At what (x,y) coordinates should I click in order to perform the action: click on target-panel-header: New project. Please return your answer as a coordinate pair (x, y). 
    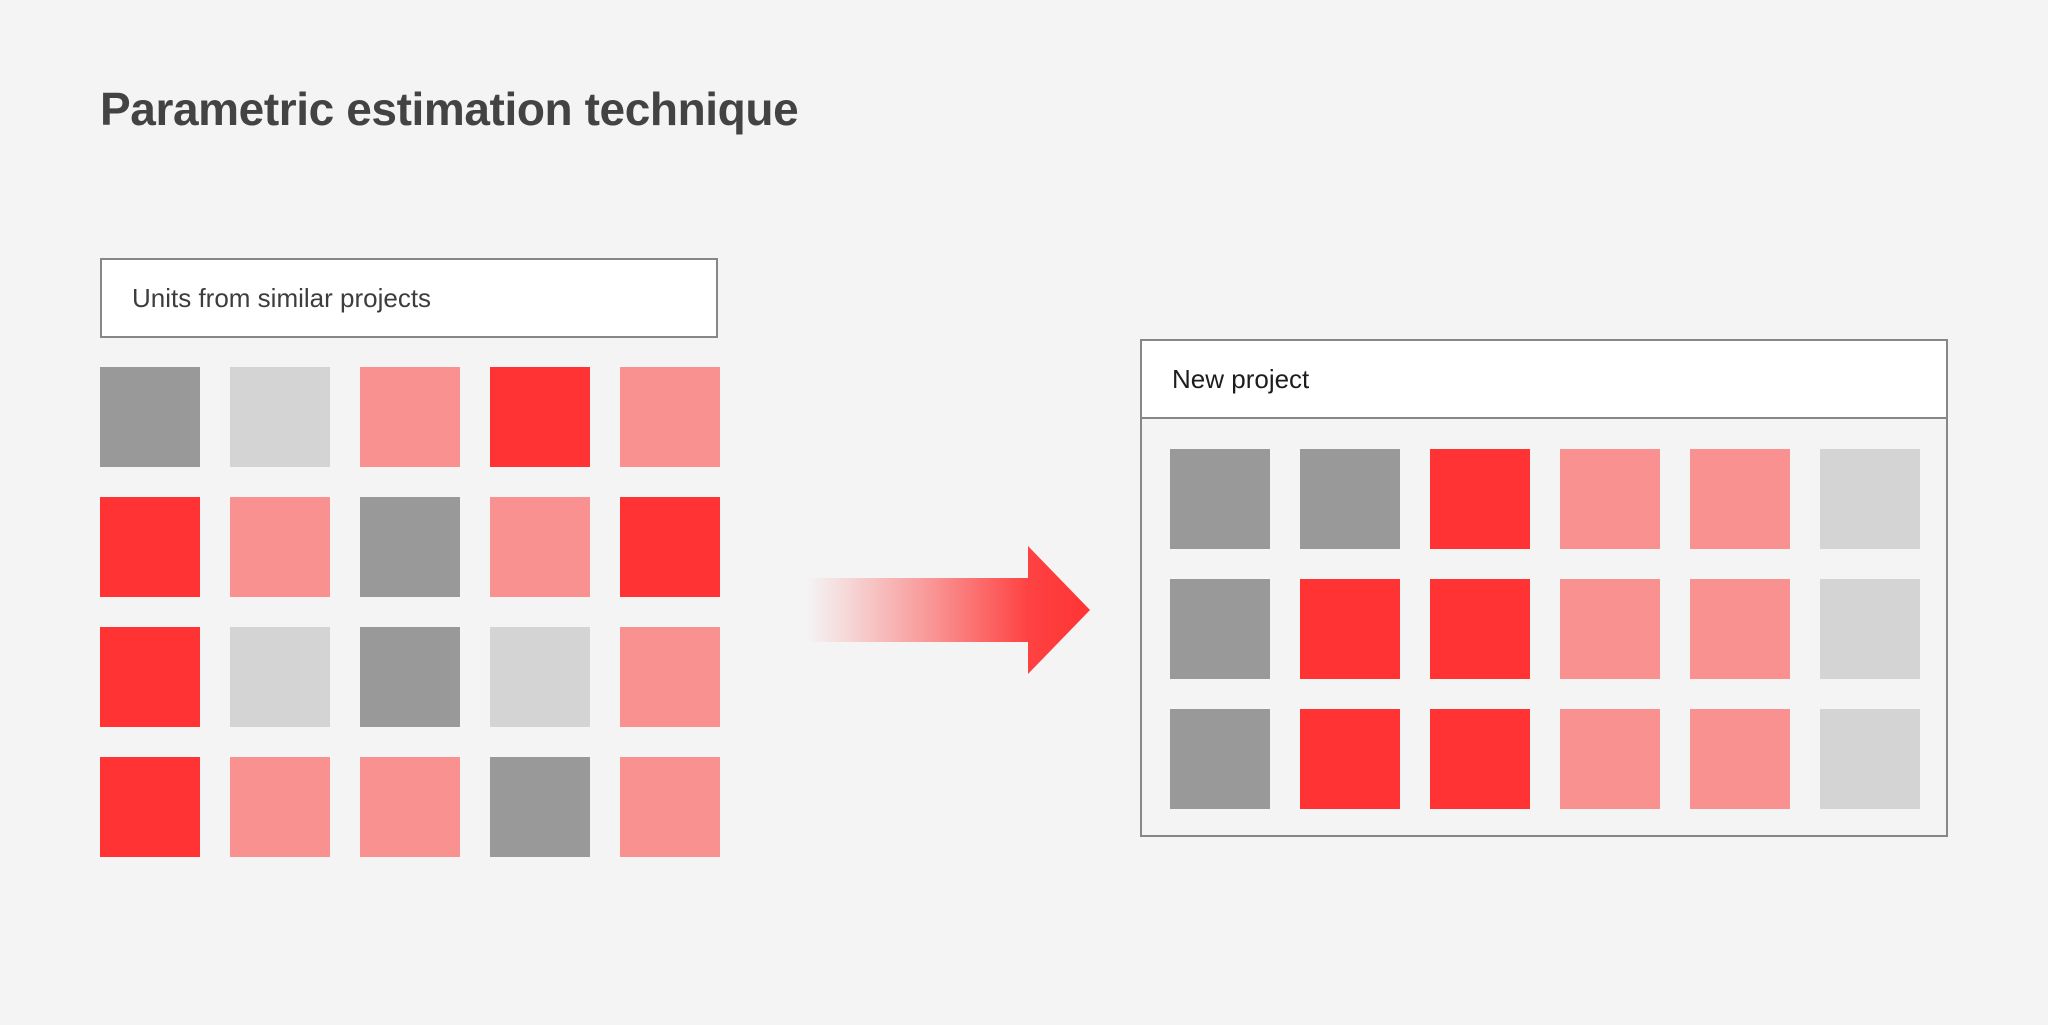
    Looking at the image, I should click on (1544, 379).